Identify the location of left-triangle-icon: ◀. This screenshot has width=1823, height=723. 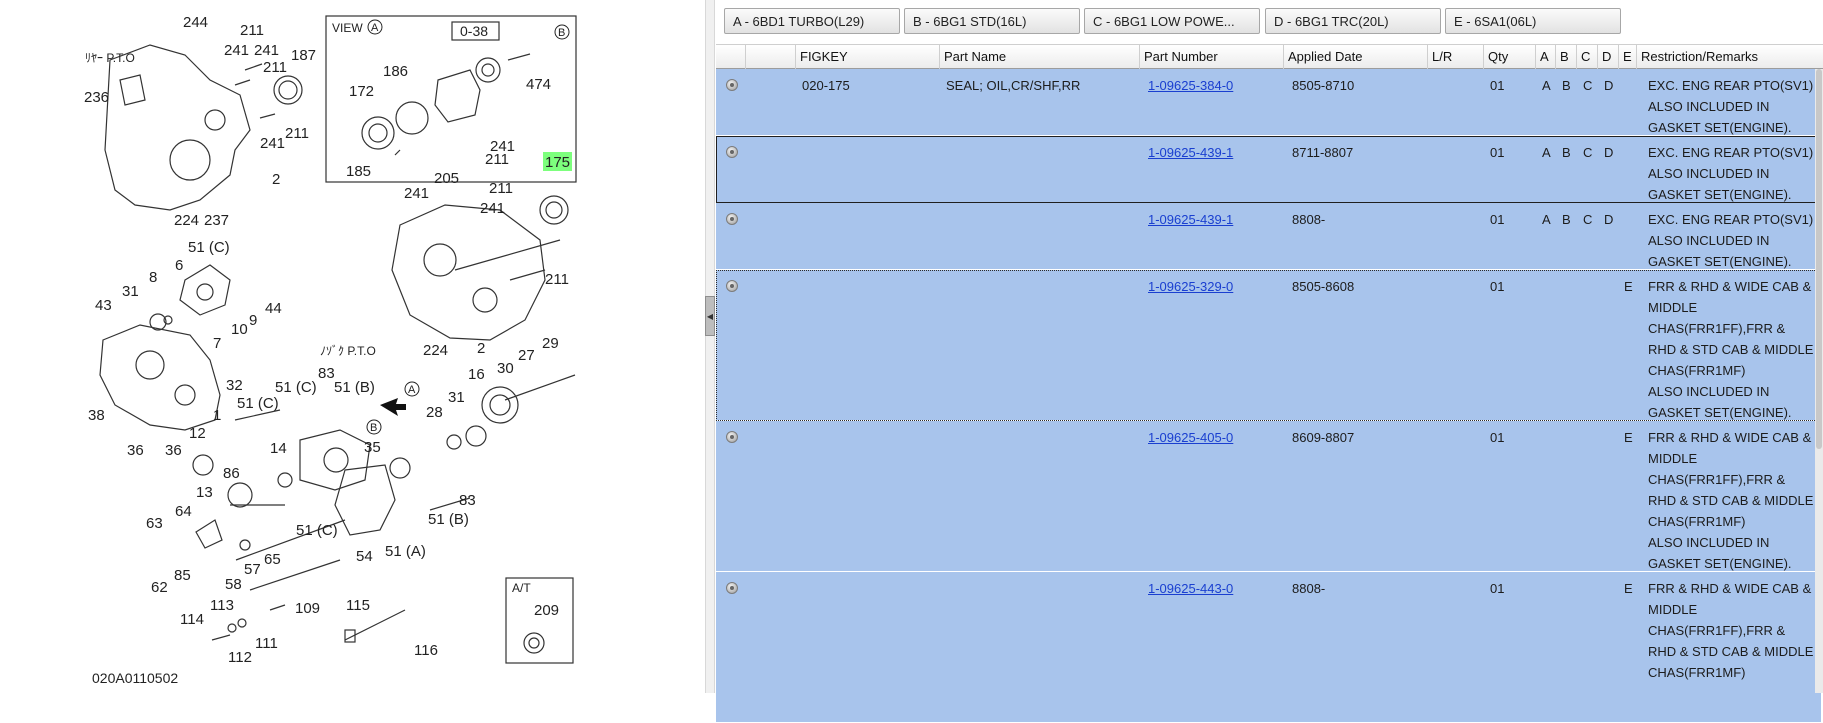
(710, 316).